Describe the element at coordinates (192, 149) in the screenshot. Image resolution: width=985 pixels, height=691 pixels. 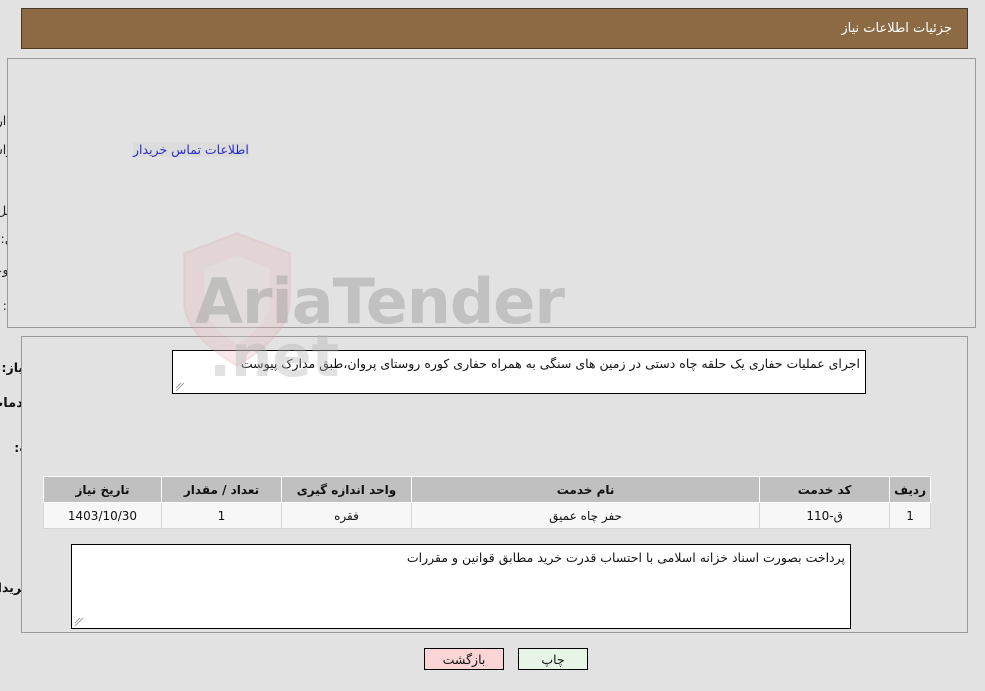
I see `buyer-contact-link: اطلاعات تماس خریدار` at that location.